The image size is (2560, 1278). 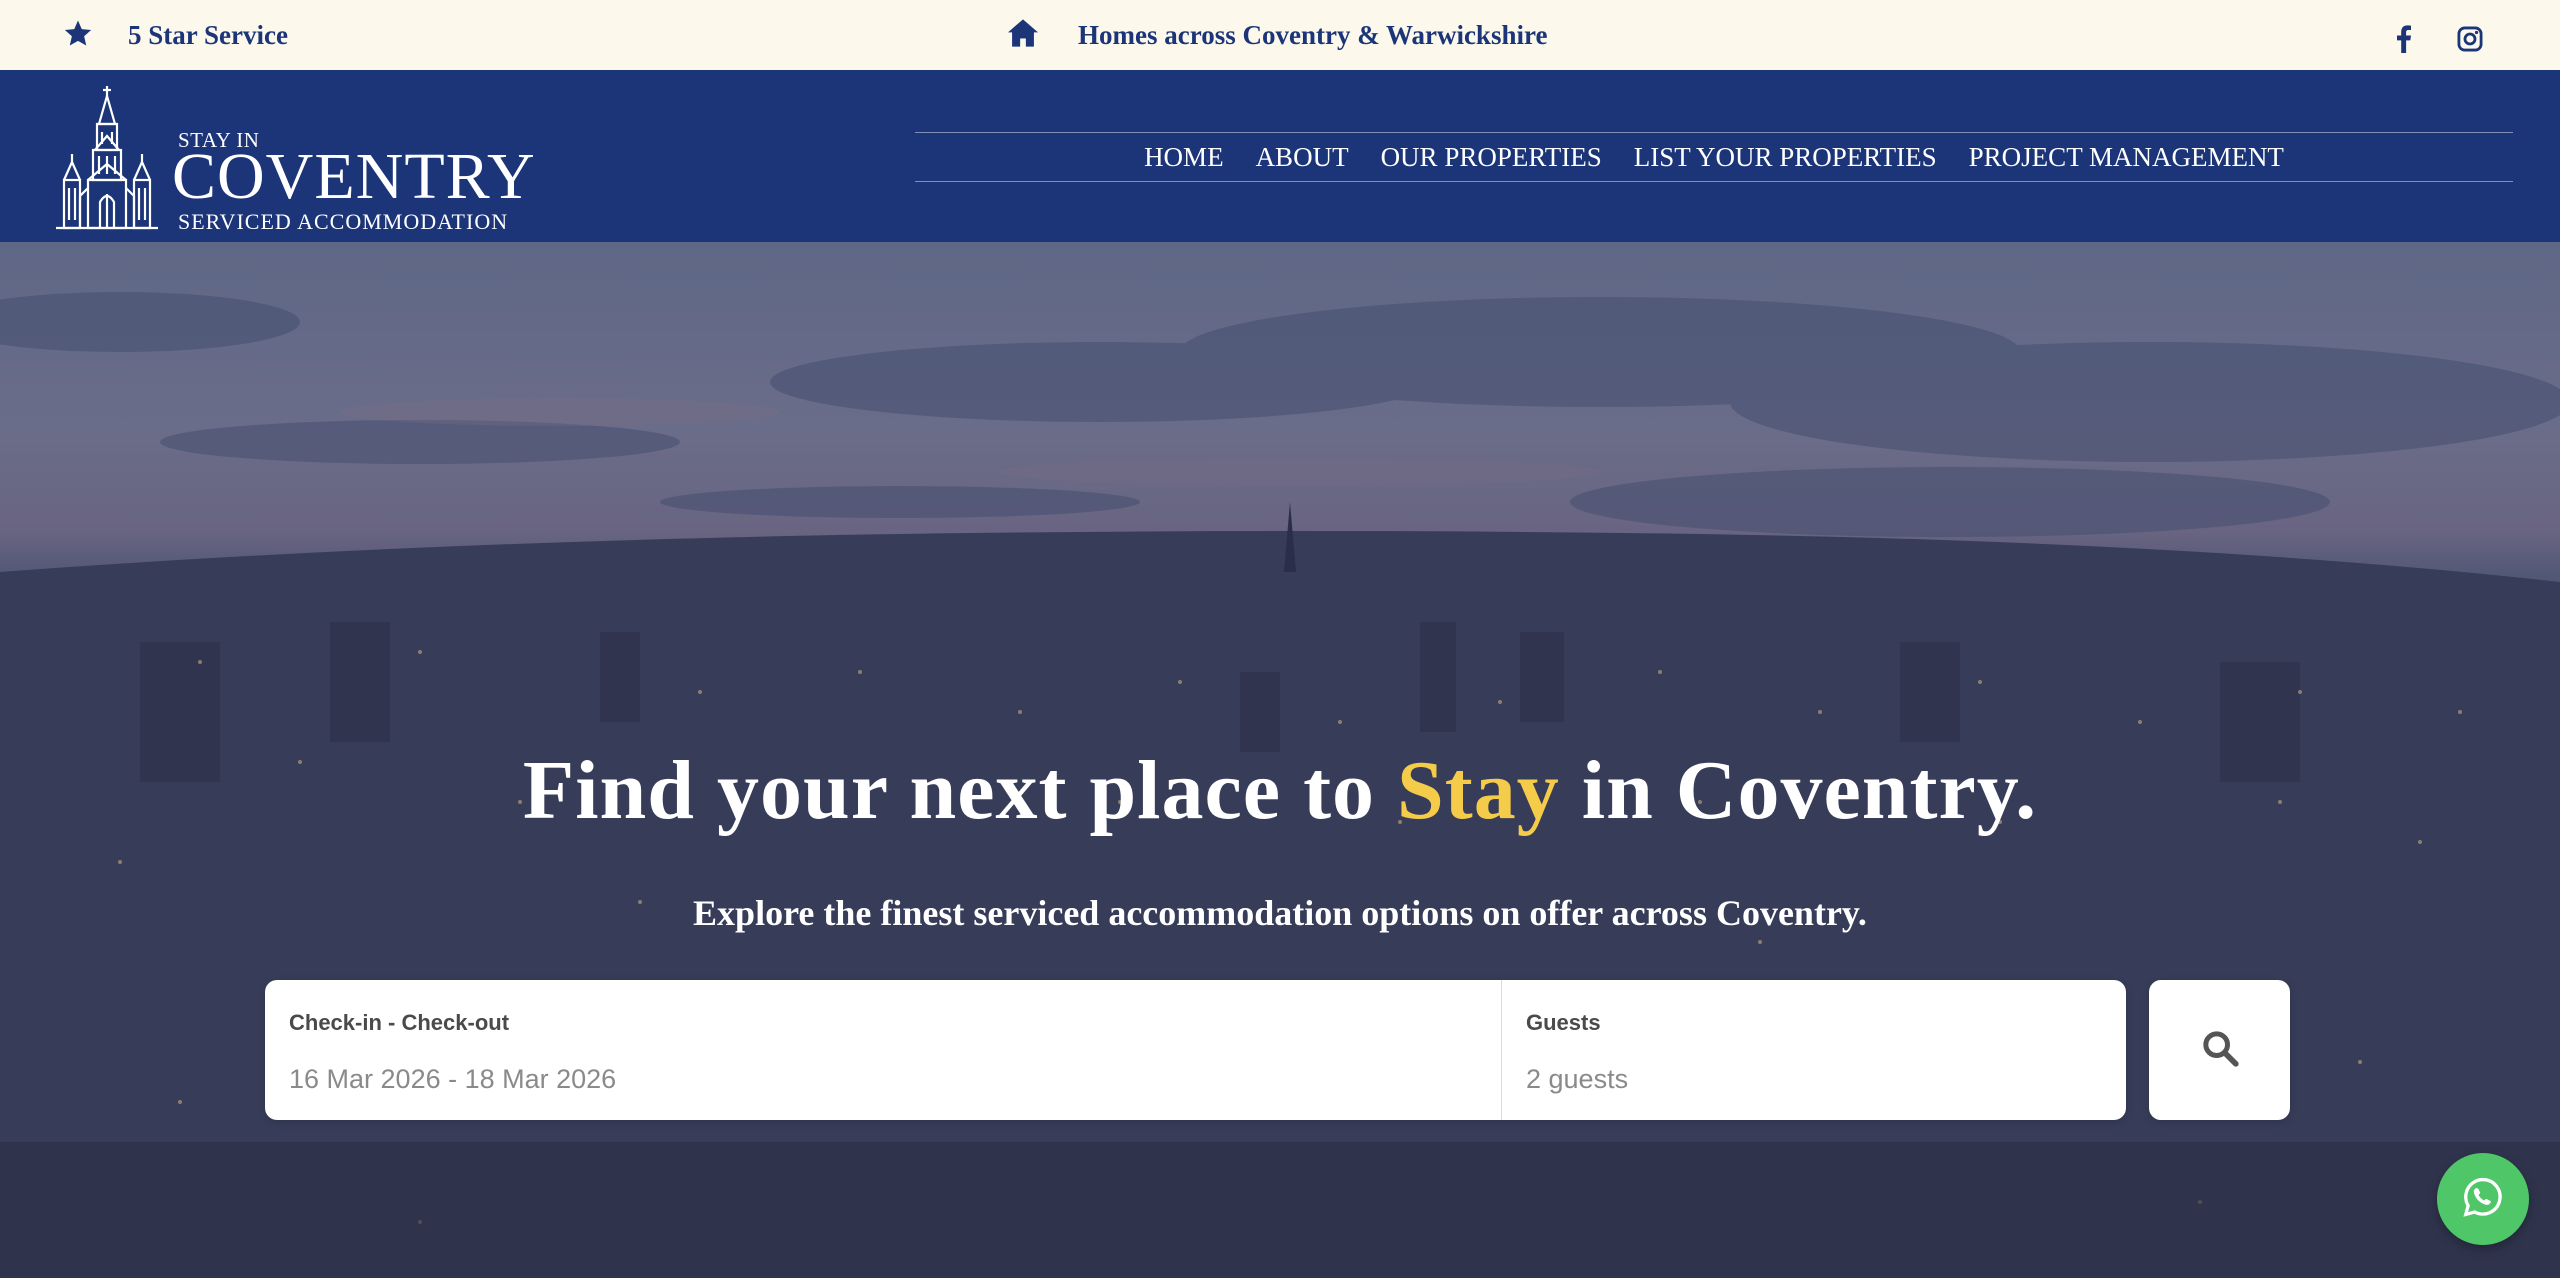 I want to click on hero-headline-accent: Stay, so click(x=1478, y=790).